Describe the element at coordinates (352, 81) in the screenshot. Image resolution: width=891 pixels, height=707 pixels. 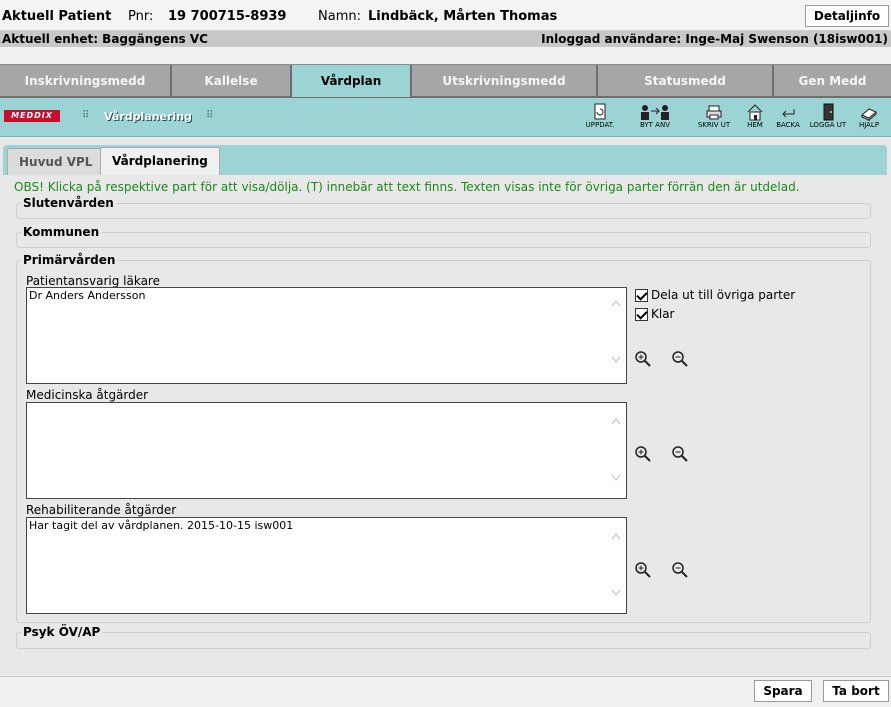
I see `tab-vardplan: Vårdplan` at that location.